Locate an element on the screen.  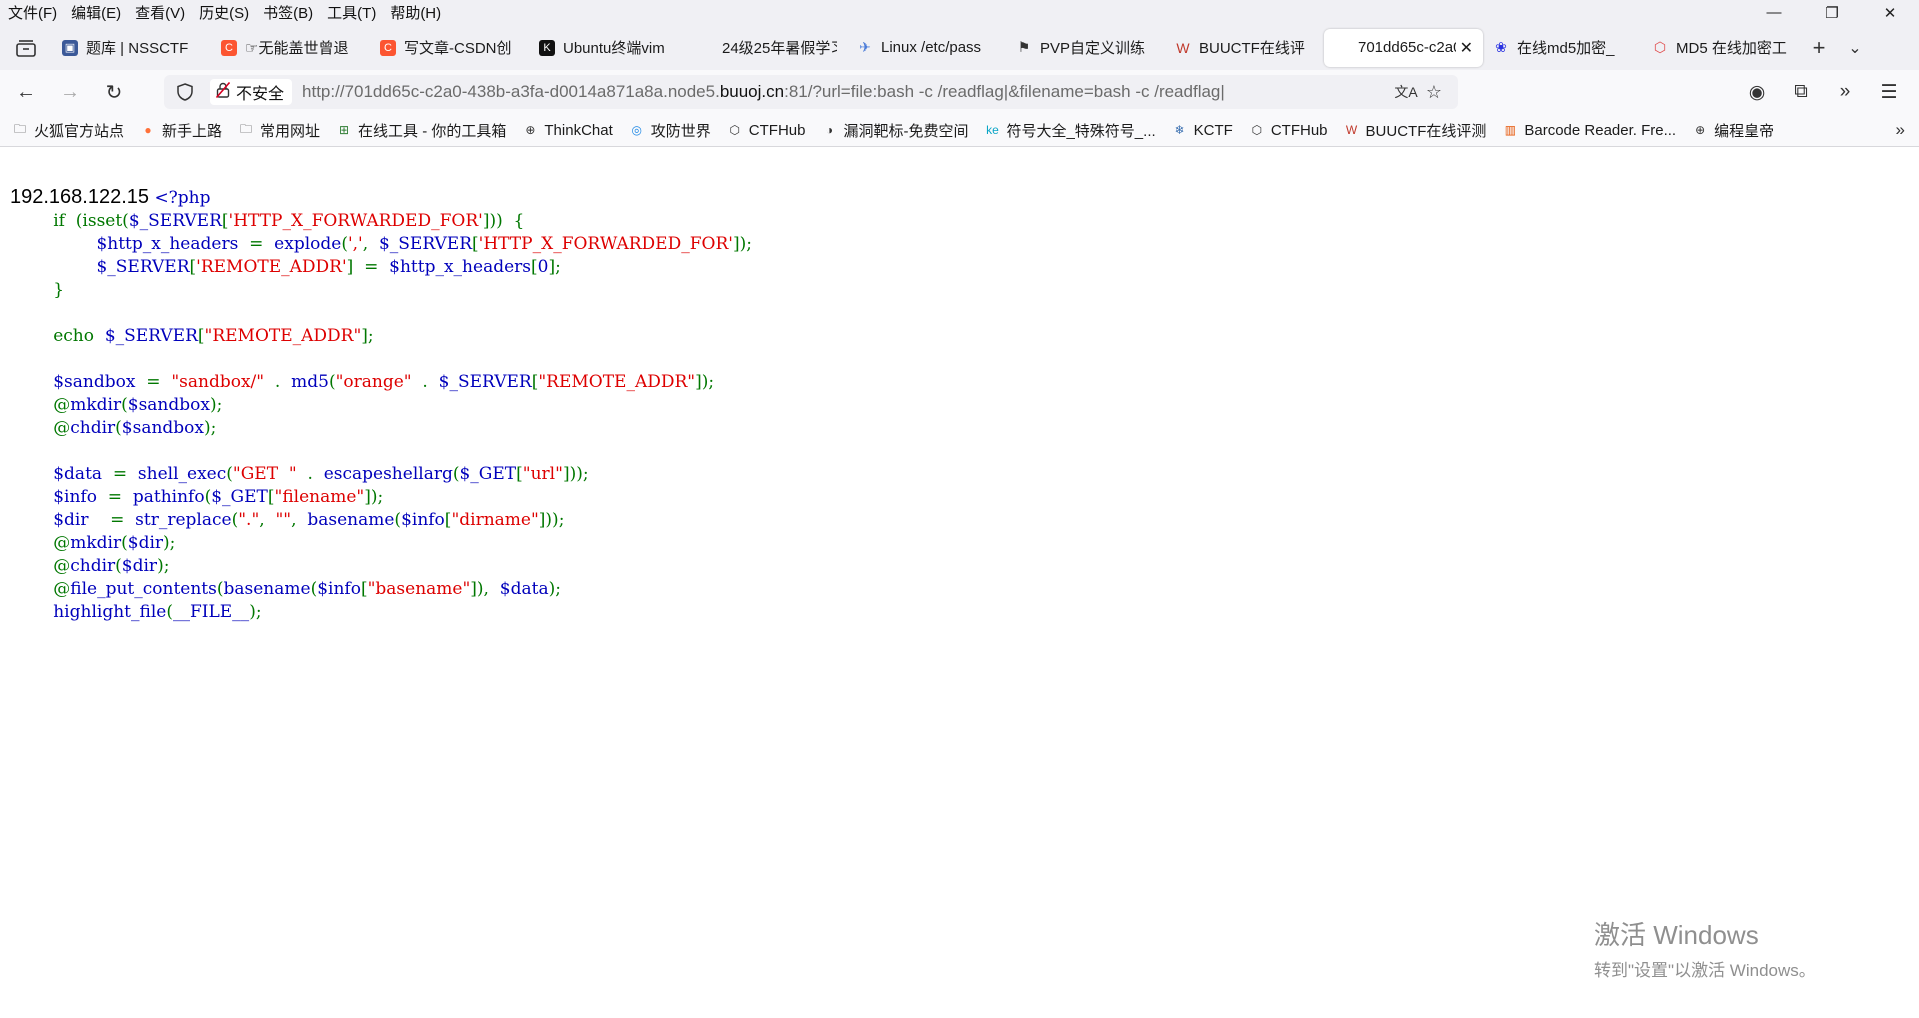
blank-favicon is located at coordinates (1342, 48).